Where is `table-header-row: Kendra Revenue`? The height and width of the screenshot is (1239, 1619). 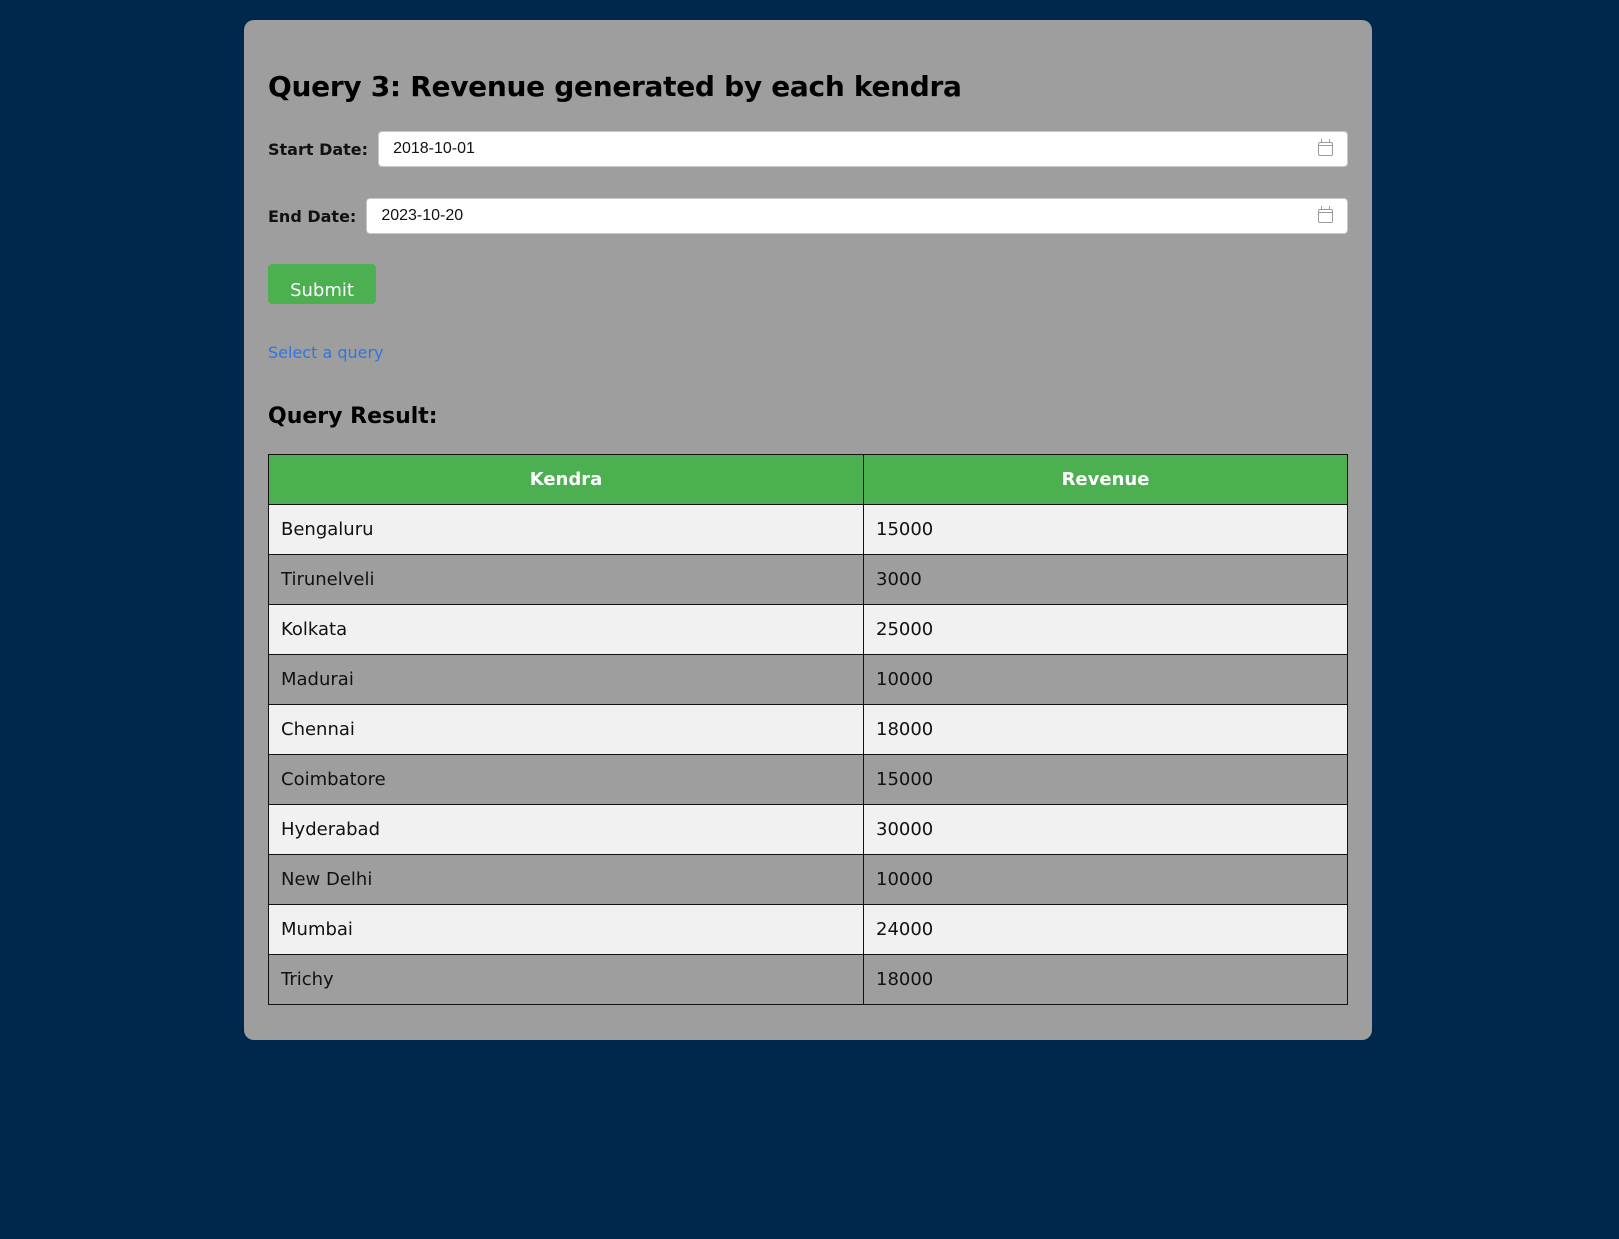 table-header-row: Kendra Revenue is located at coordinates (808, 479).